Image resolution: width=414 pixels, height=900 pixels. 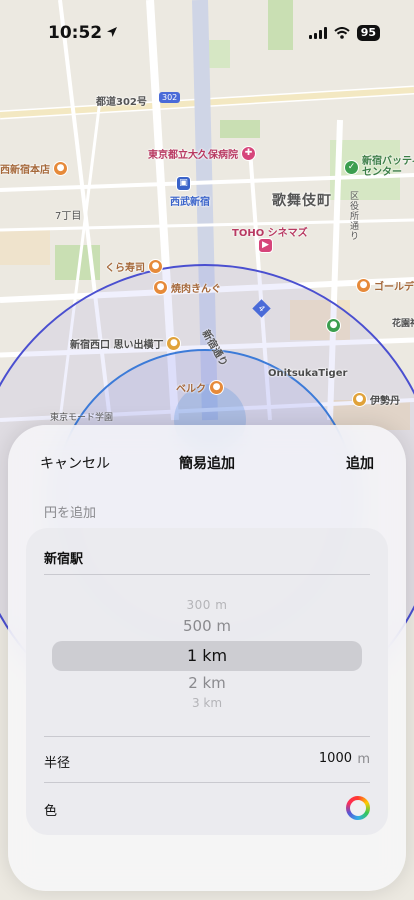 I want to click on district-kabukicho: 歌舞伎町, so click(x=302, y=201).